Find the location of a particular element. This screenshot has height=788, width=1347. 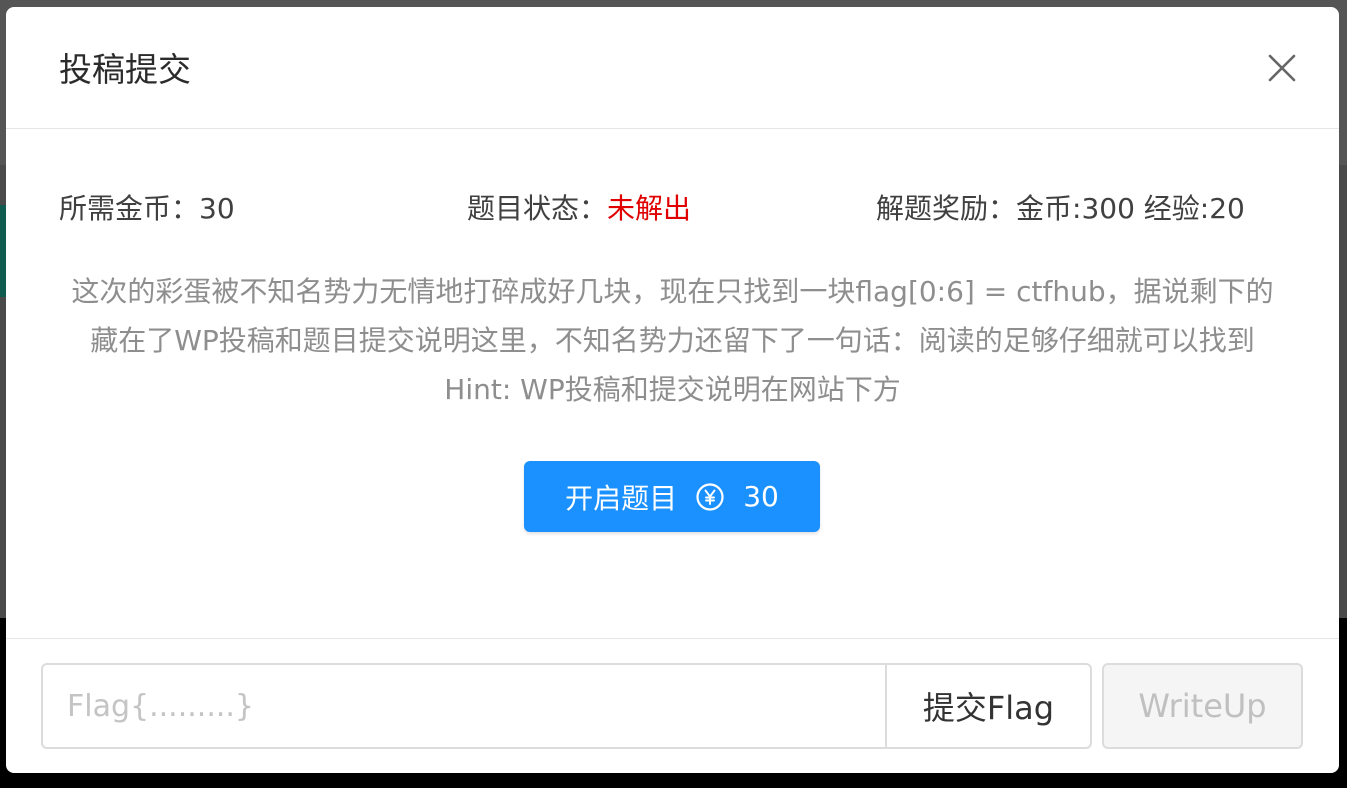

start-challenge-label: 开启题目 is located at coordinates (621, 498).